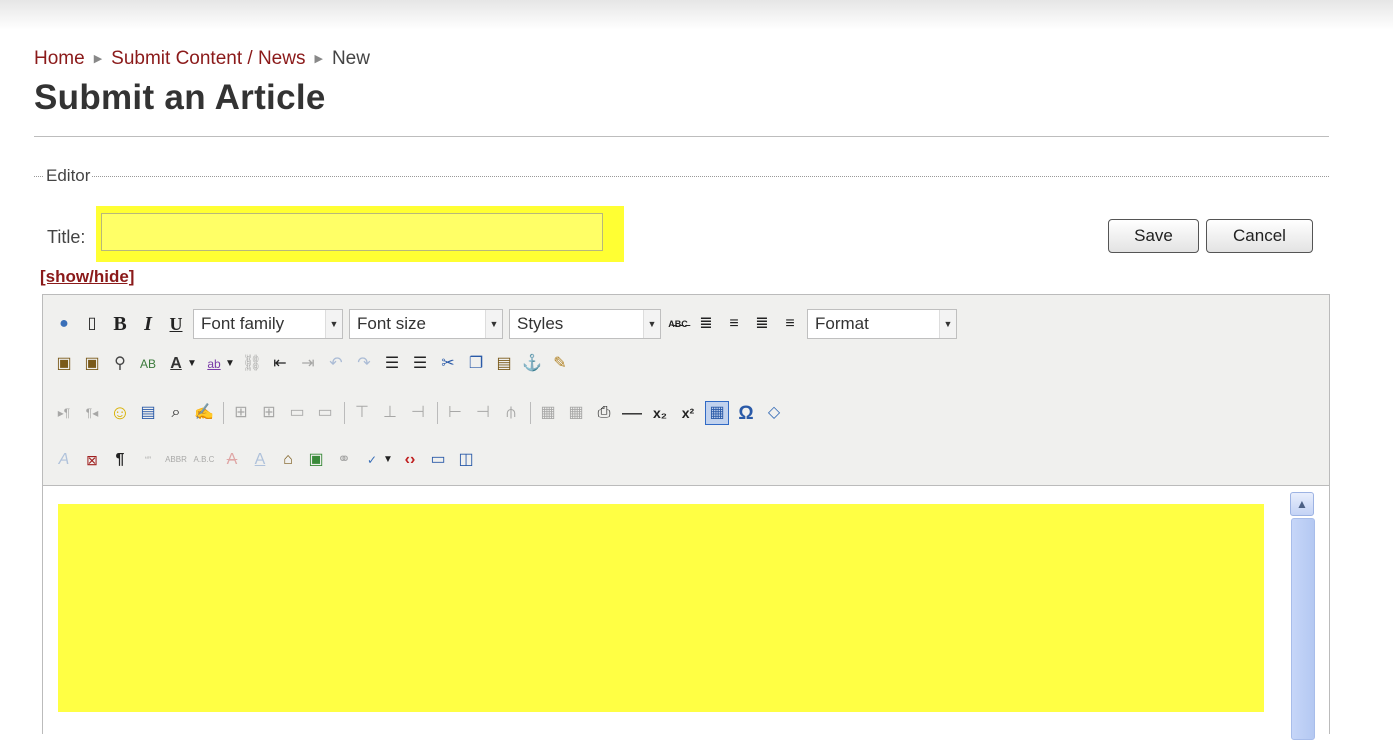 The image size is (1393, 740). What do you see at coordinates (252, 364) in the screenshot?
I see `unlink-icon: ⛓` at bounding box center [252, 364].